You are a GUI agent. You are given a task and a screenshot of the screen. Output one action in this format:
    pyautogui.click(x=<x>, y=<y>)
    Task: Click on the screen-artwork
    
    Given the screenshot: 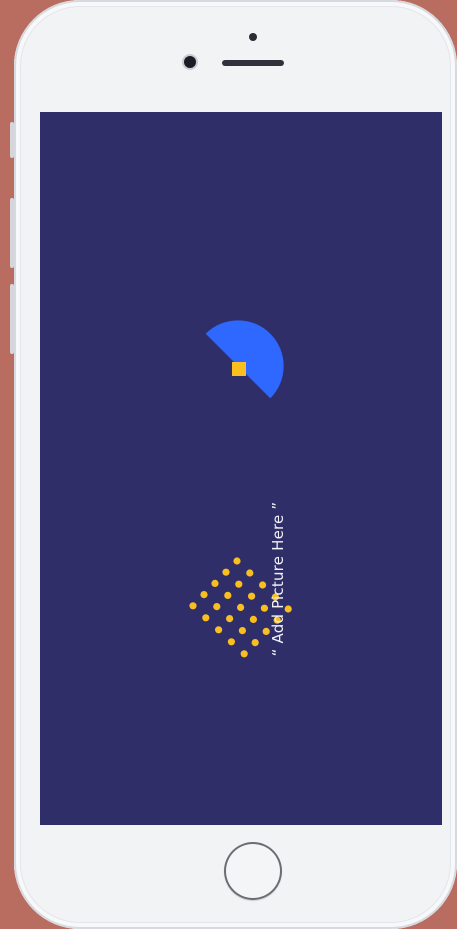 What is the action you would take?
    pyautogui.click(x=240, y=489)
    